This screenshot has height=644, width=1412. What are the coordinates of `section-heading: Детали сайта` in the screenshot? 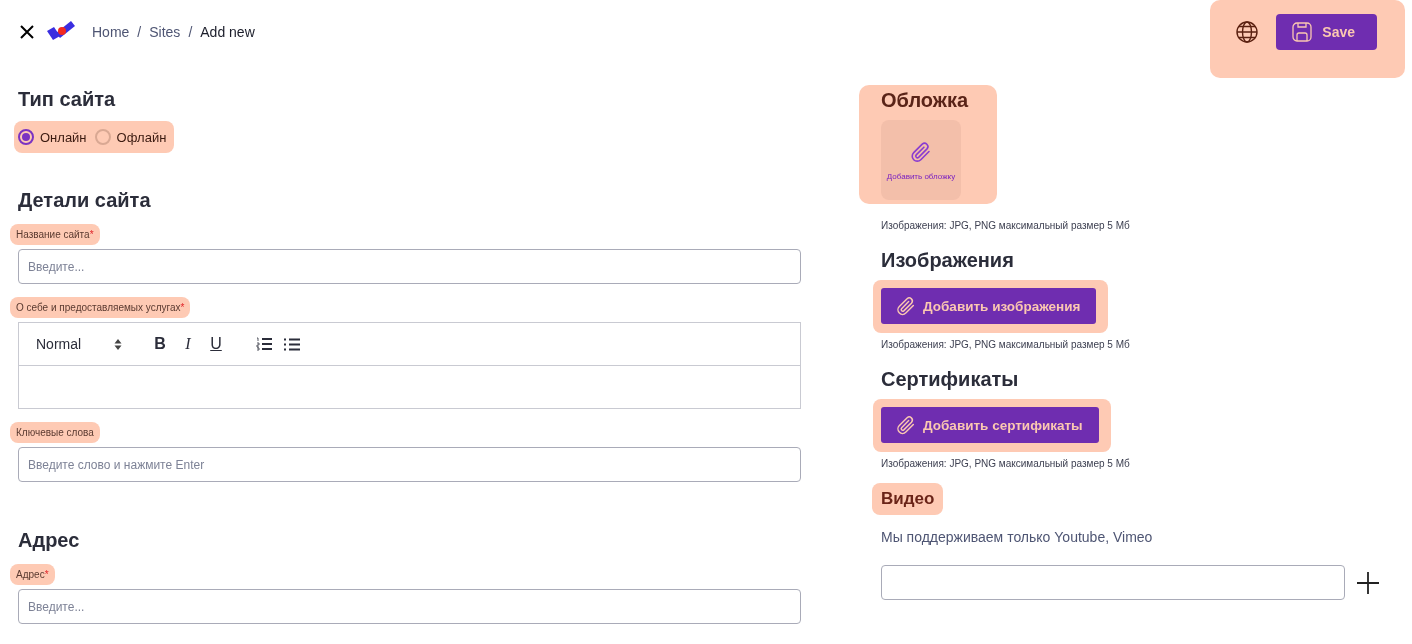 It's located at (85, 200).